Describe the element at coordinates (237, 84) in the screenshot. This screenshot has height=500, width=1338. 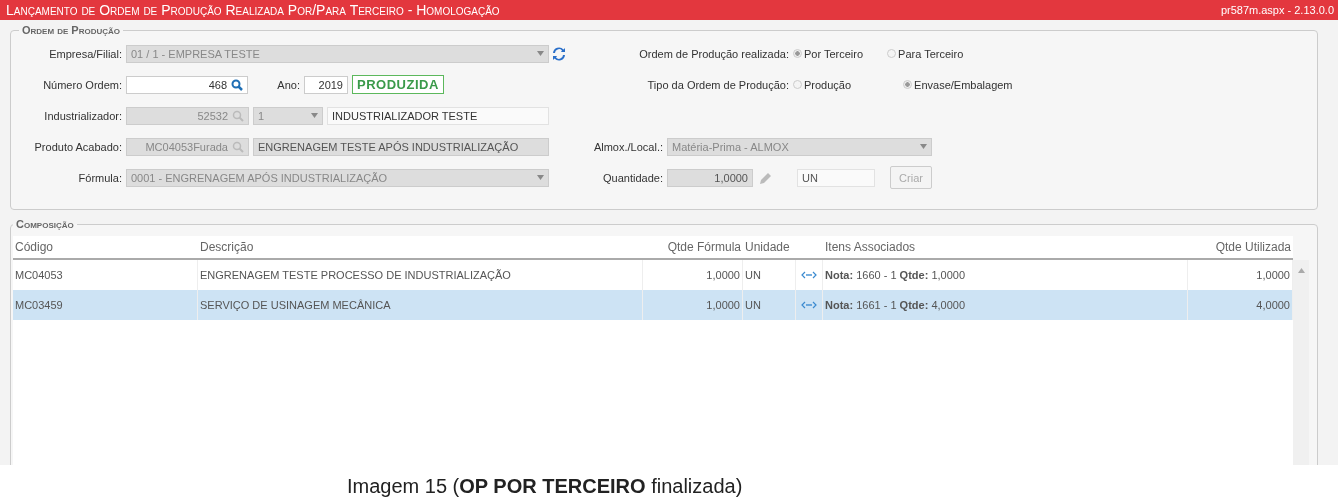
I see `search-icon` at that location.